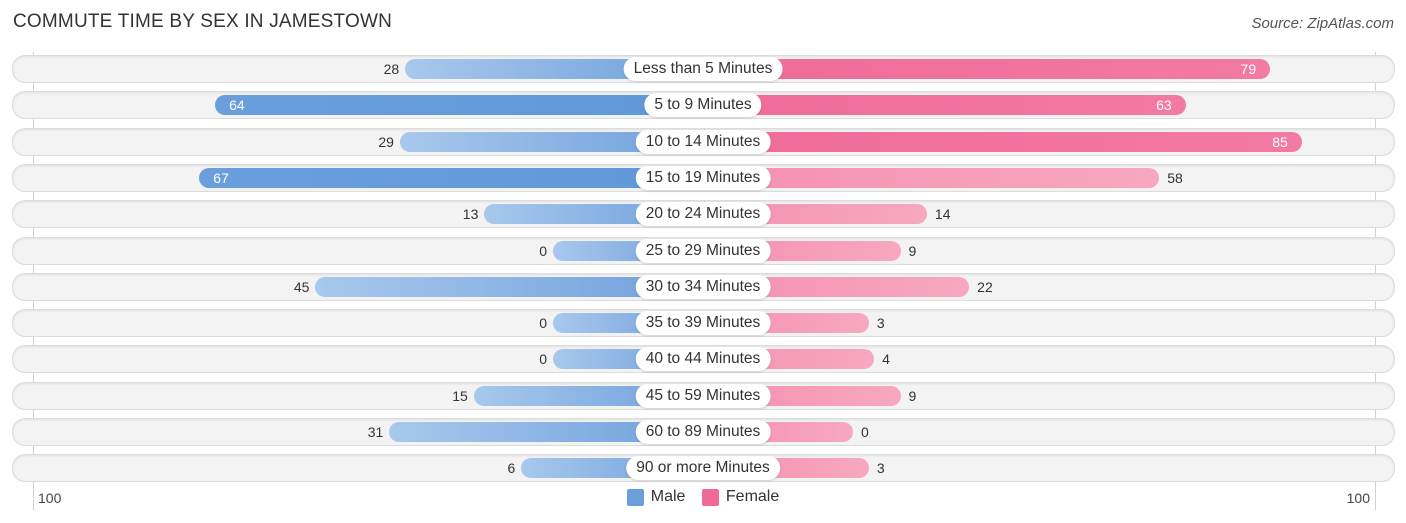 The height and width of the screenshot is (523, 1406). I want to click on legend: Male Female, so click(703, 499).